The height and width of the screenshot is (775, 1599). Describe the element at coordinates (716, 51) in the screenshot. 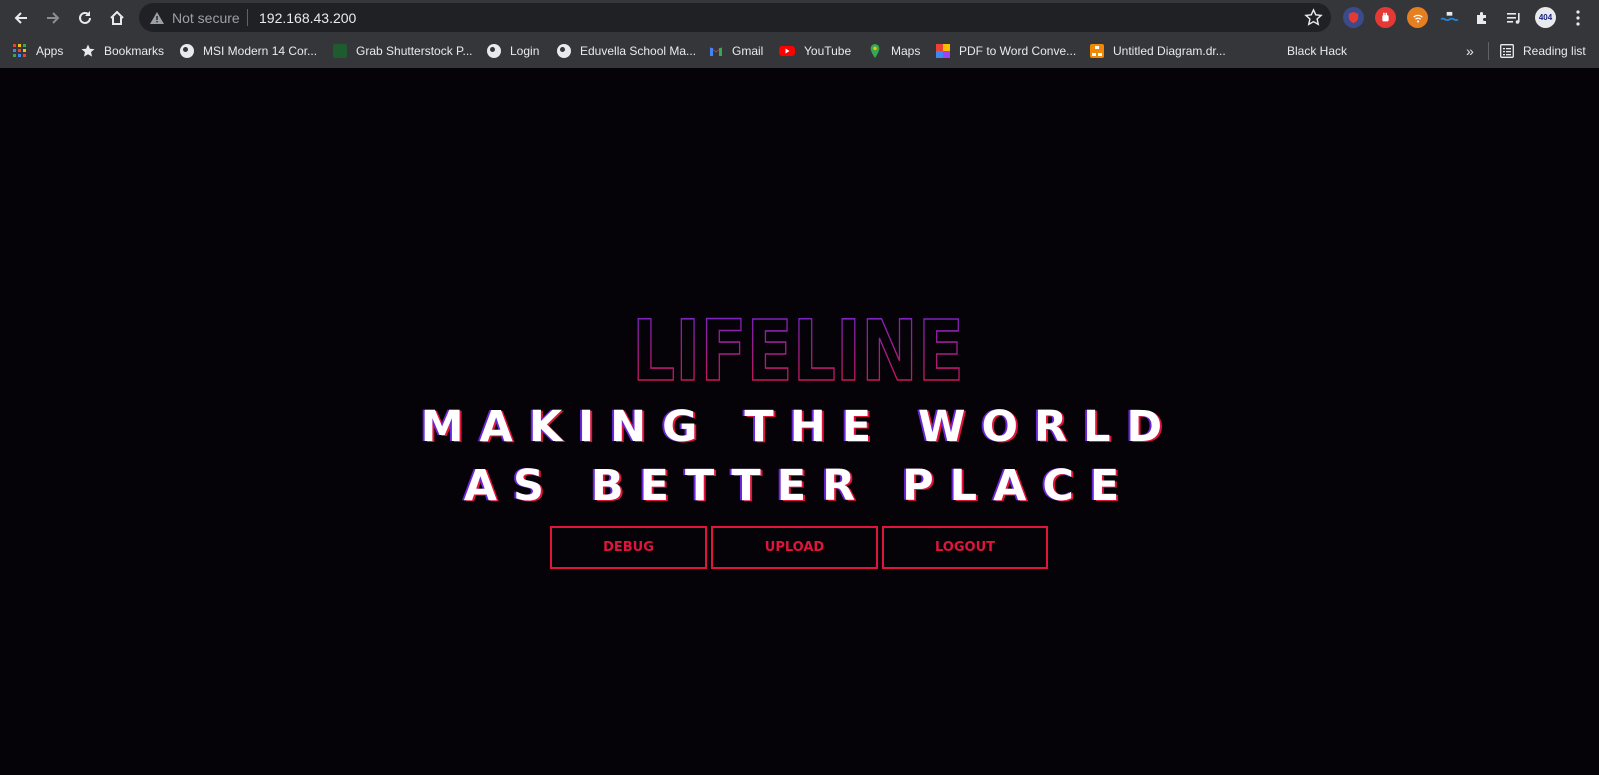

I see `gmail-icon` at that location.